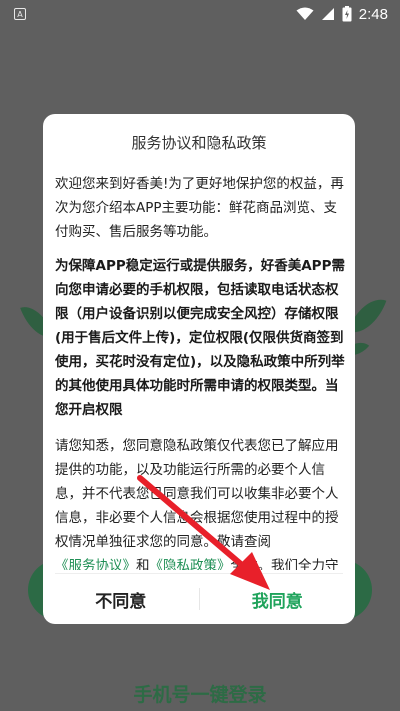 The width and height of the screenshot is (400, 711). I want to click on dialog-buttons: 不同意 我同意, so click(199, 599).